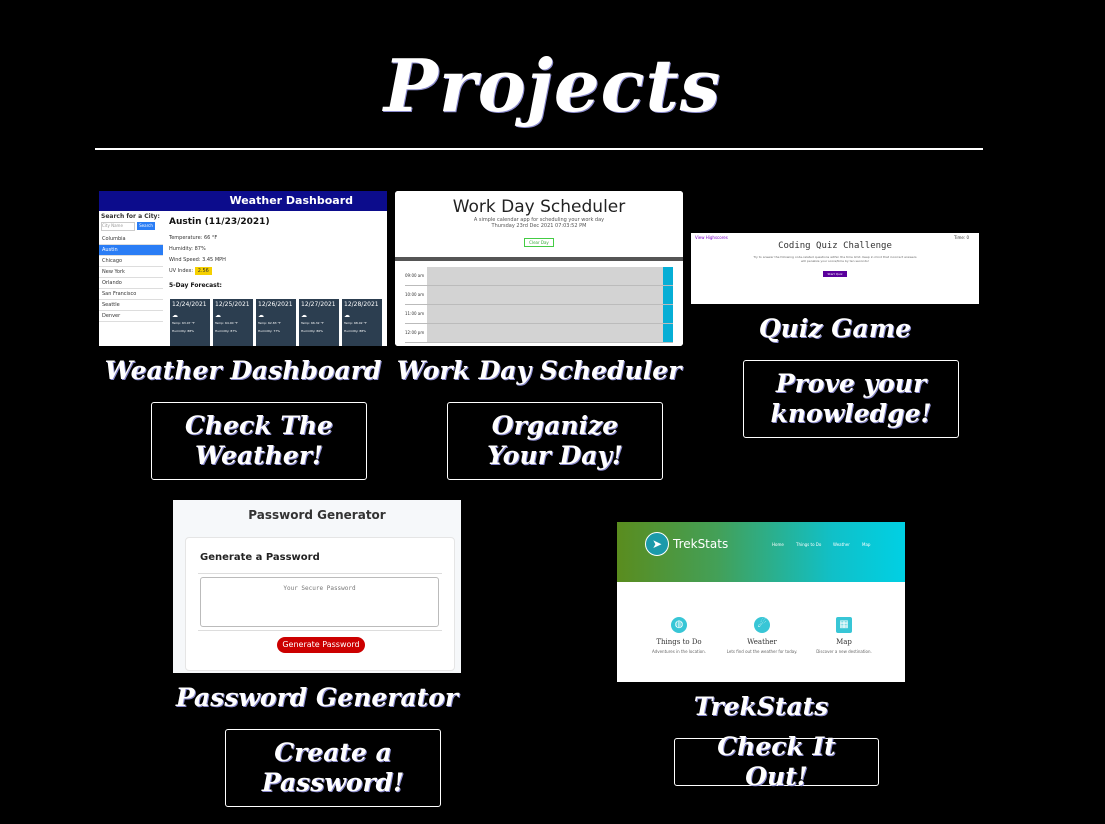  What do you see at coordinates (190, 322) in the screenshot?
I see `forecast-card: 12/24/2021 ☁ Temp: 63.07 °F Humidity: 88%` at bounding box center [190, 322].